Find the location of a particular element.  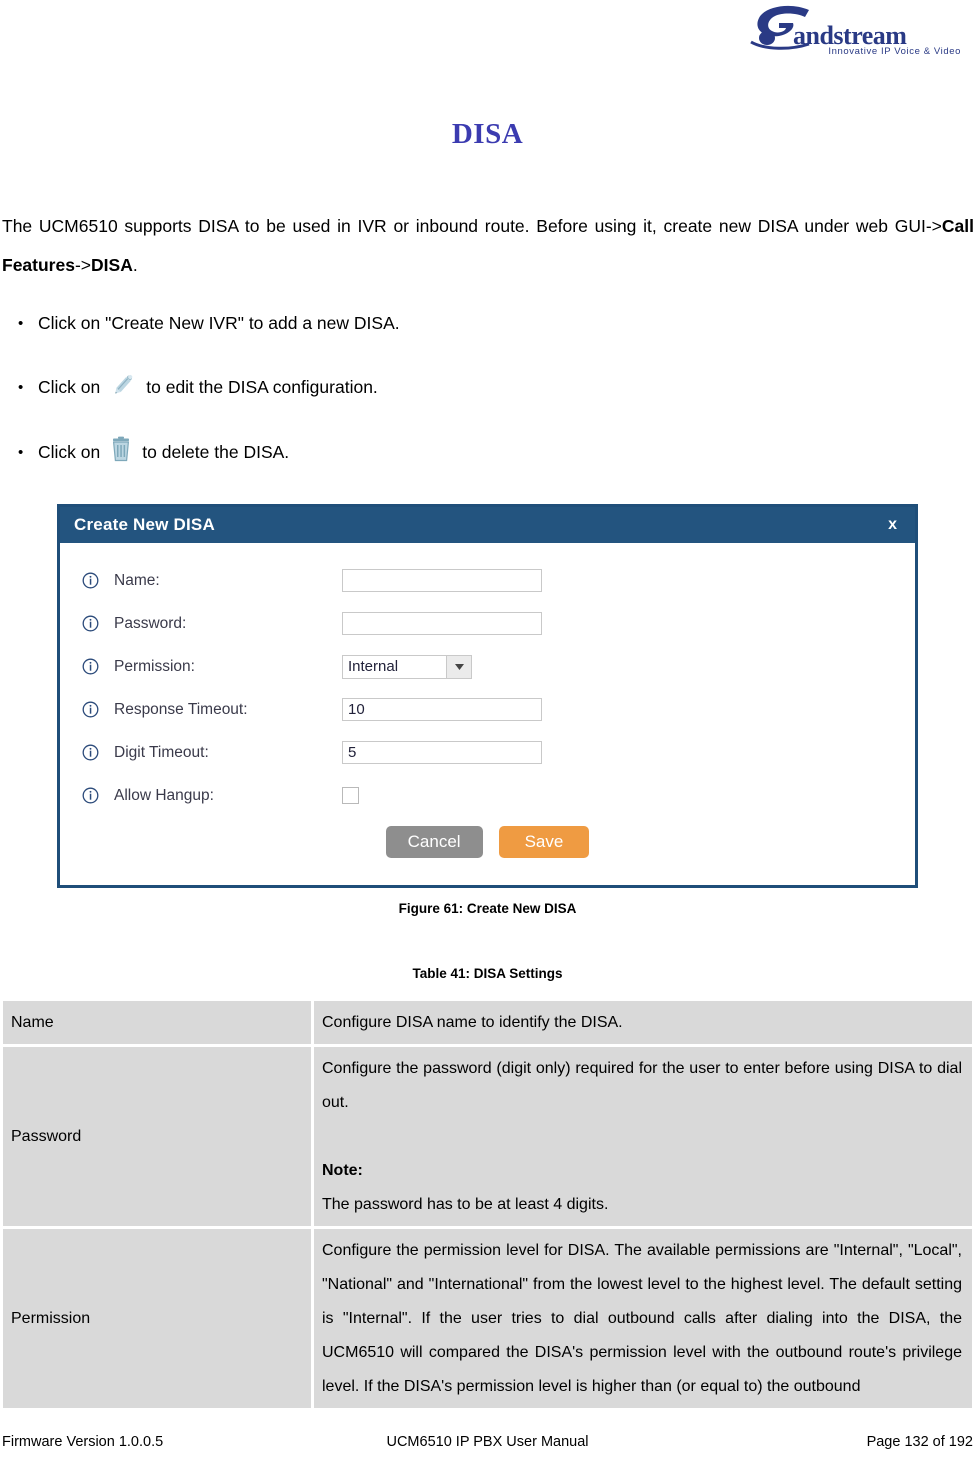

form-row-password: Password: is located at coordinates (487, 623).